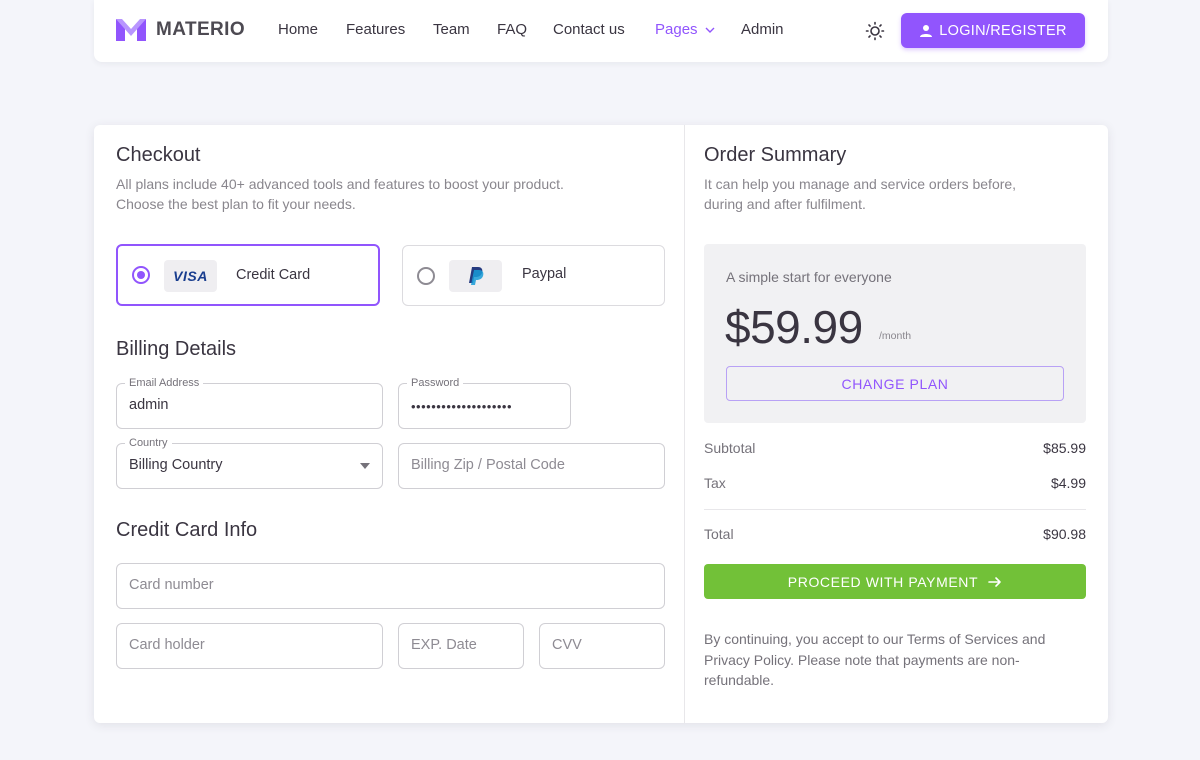  Describe the element at coordinates (715, 483) in the screenshot. I see `tax-label: Tax` at that location.